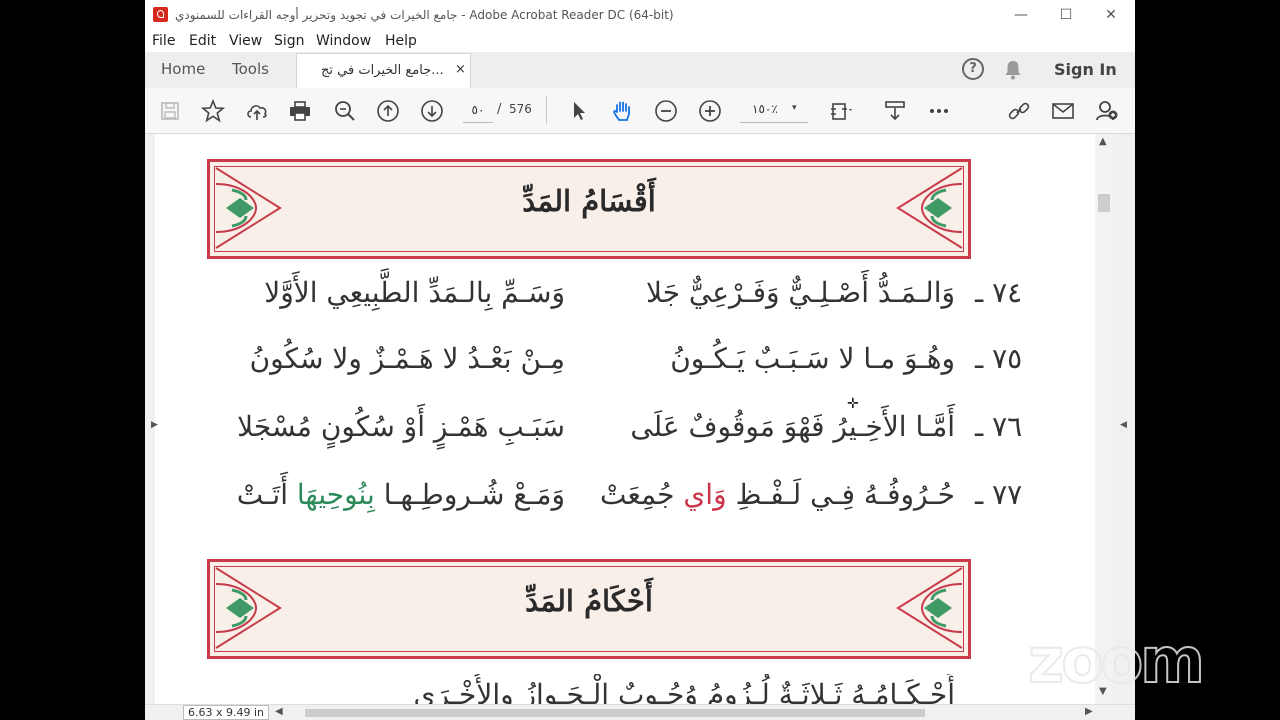 The image size is (1280, 720). Describe the element at coordinates (202, 41) in the screenshot. I see `menu-edit: Edit` at that location.